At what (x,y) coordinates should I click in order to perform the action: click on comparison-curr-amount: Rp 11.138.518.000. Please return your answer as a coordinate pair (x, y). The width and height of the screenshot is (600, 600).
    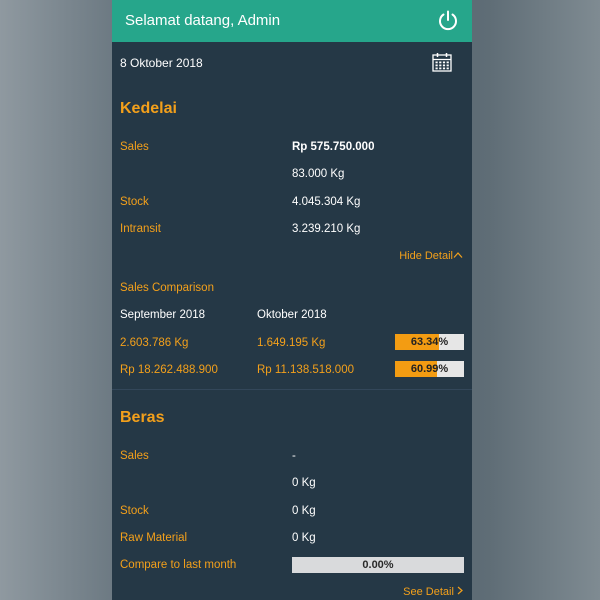
    Looking at the image, I should click on (305, 370).